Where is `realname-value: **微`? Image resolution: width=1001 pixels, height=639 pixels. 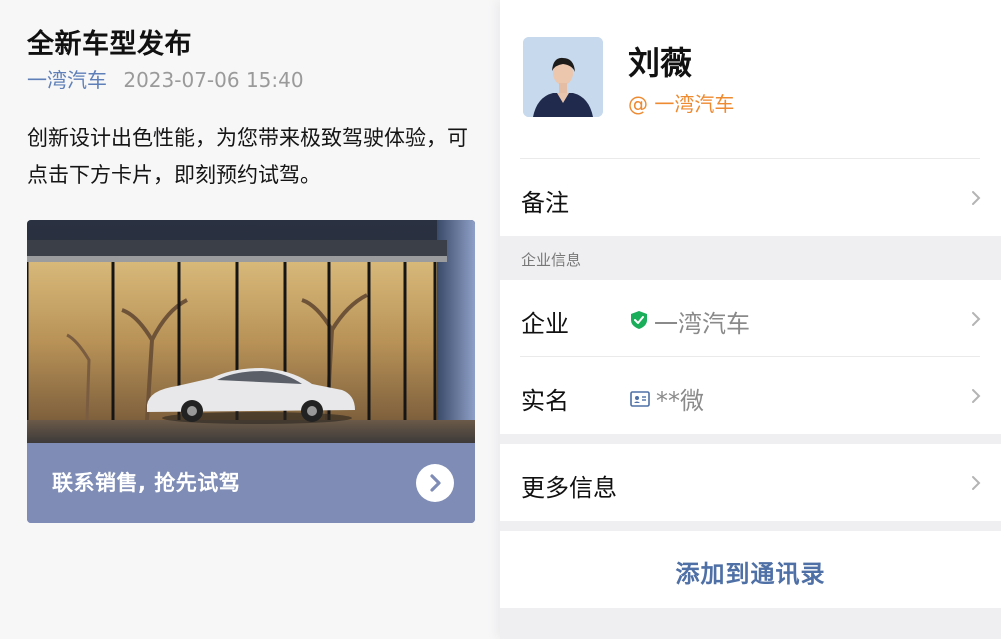
realname-value: **微 is located at coordinates (680, 401).